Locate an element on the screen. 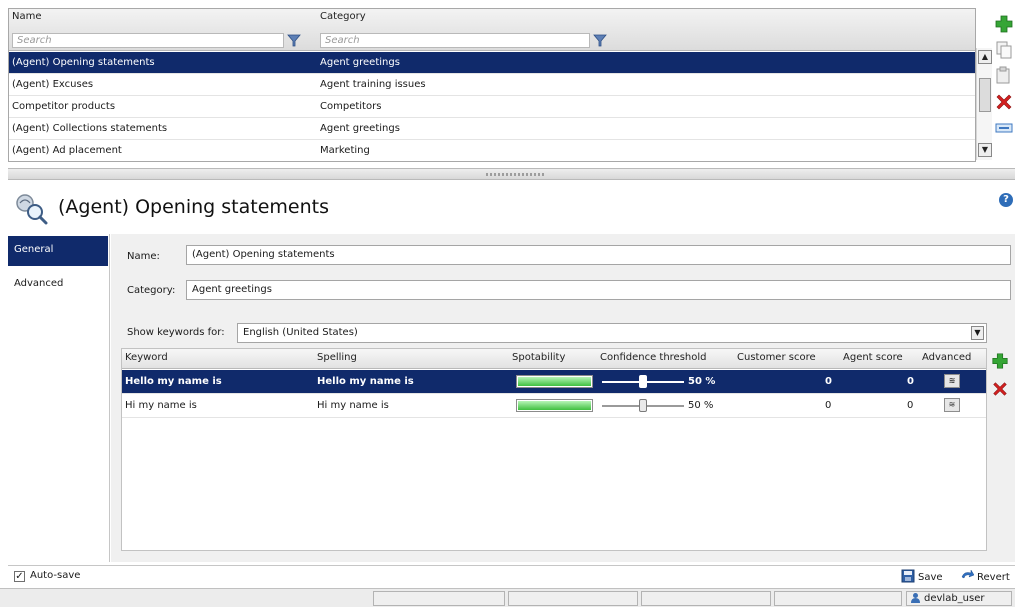  status-bar: devlab_user is located at coordinates (507, 597).